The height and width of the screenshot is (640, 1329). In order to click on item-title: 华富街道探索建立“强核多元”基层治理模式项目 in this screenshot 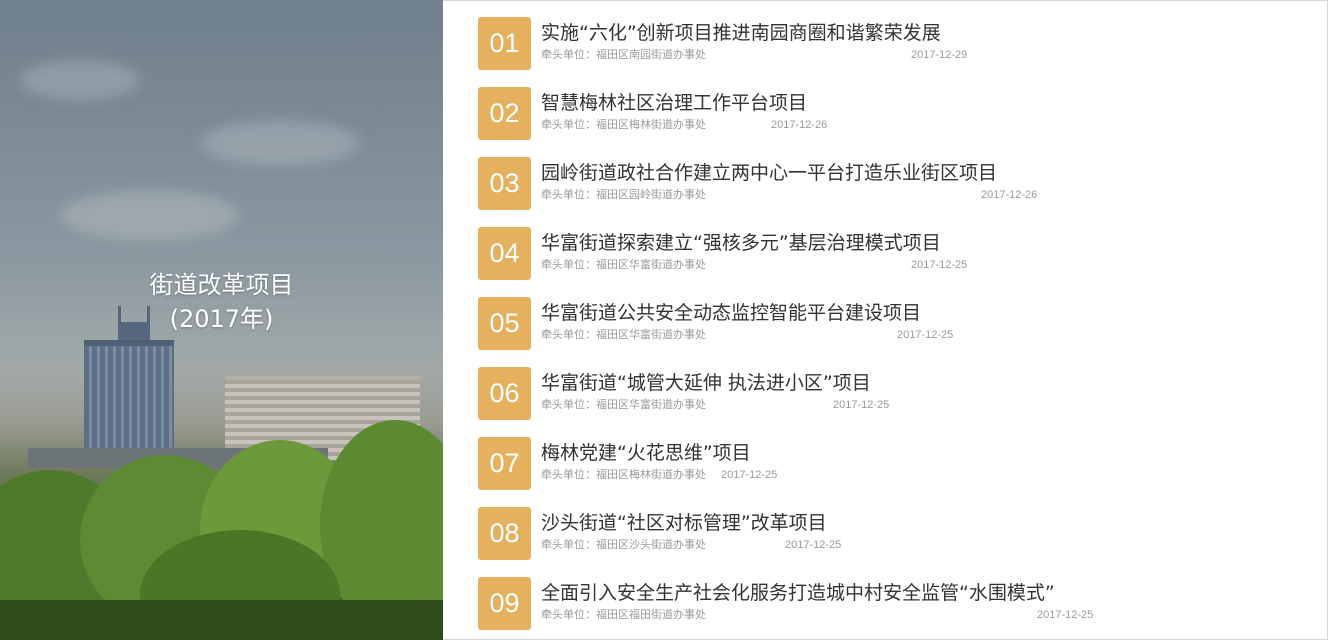, I will do `click(741, 243)`.